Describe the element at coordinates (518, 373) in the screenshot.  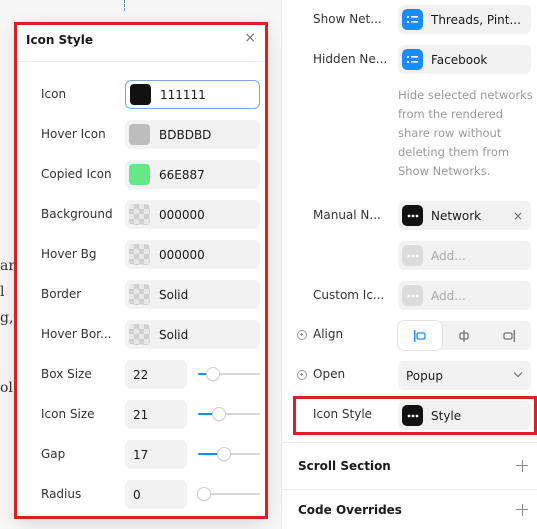
I see `chevron-down-icon` at that location.